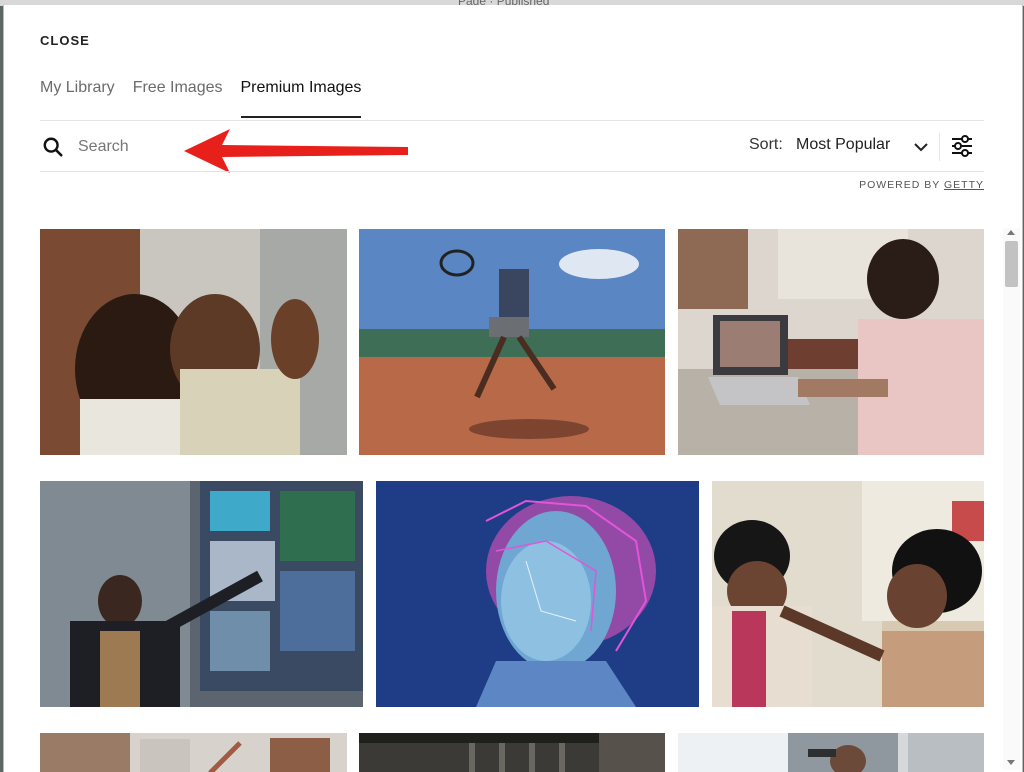  Describe the element at coordinates (843, 145) in the screenshot. I see `sort-select: Most Popular` at that location.